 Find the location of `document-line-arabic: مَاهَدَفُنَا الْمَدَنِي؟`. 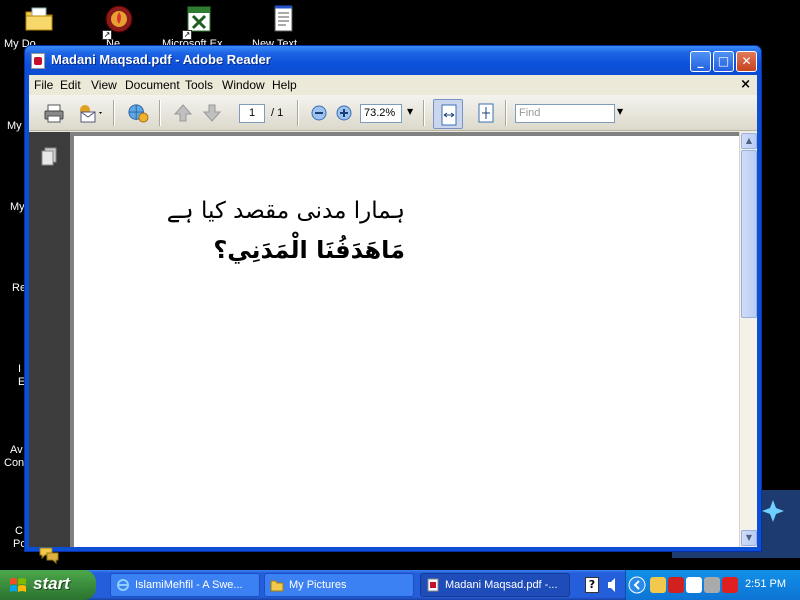

document-line-arabic: مَاهَدَفُنَا الْمَدَنِي؟ is located at coordinates (309, 250).